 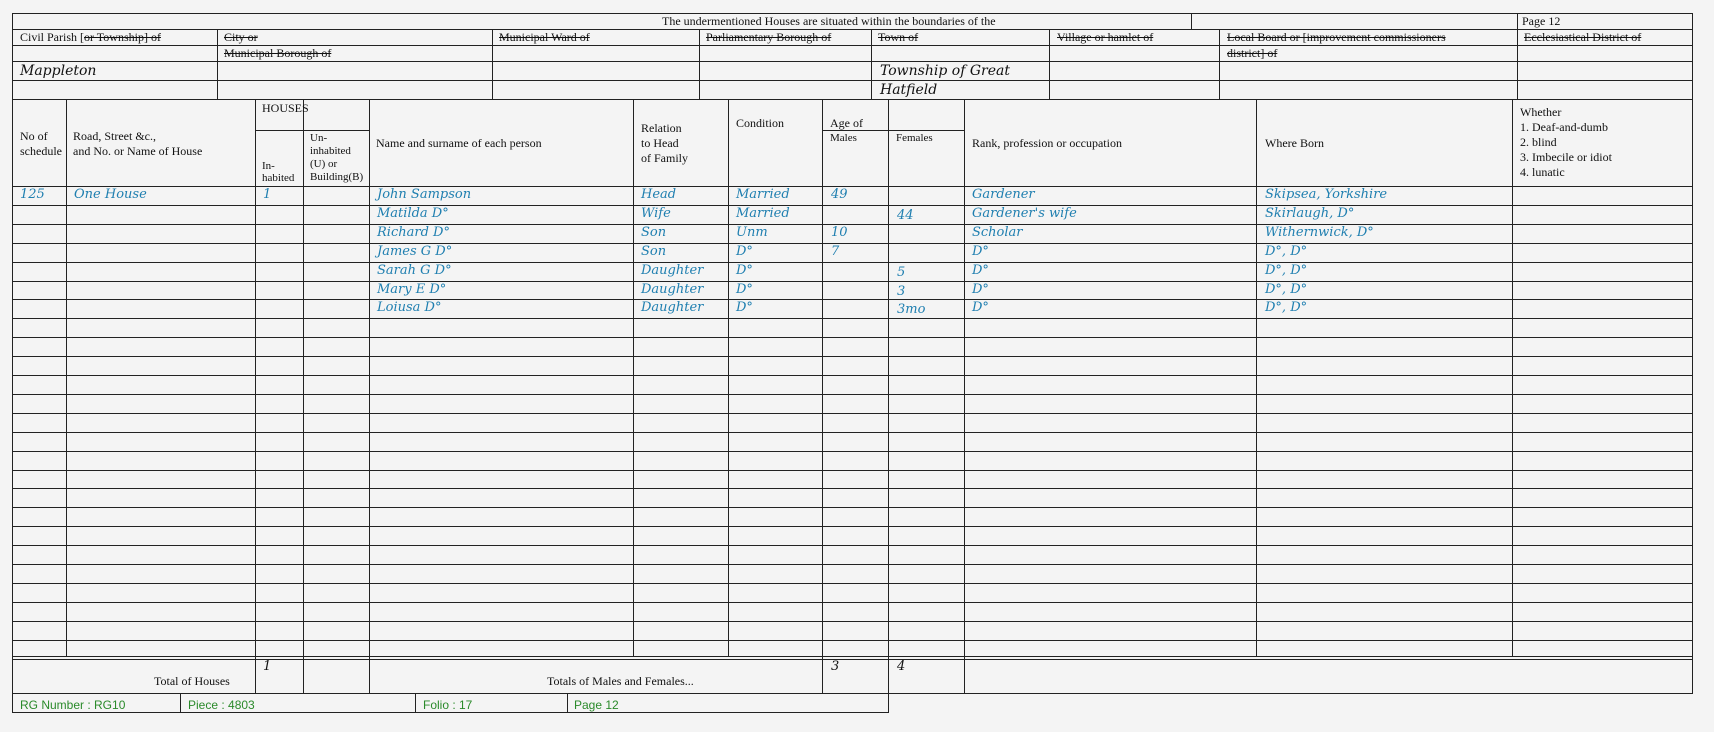 I want to click on footer-rg: RG Number : RG10, so click(x=73, y=705).